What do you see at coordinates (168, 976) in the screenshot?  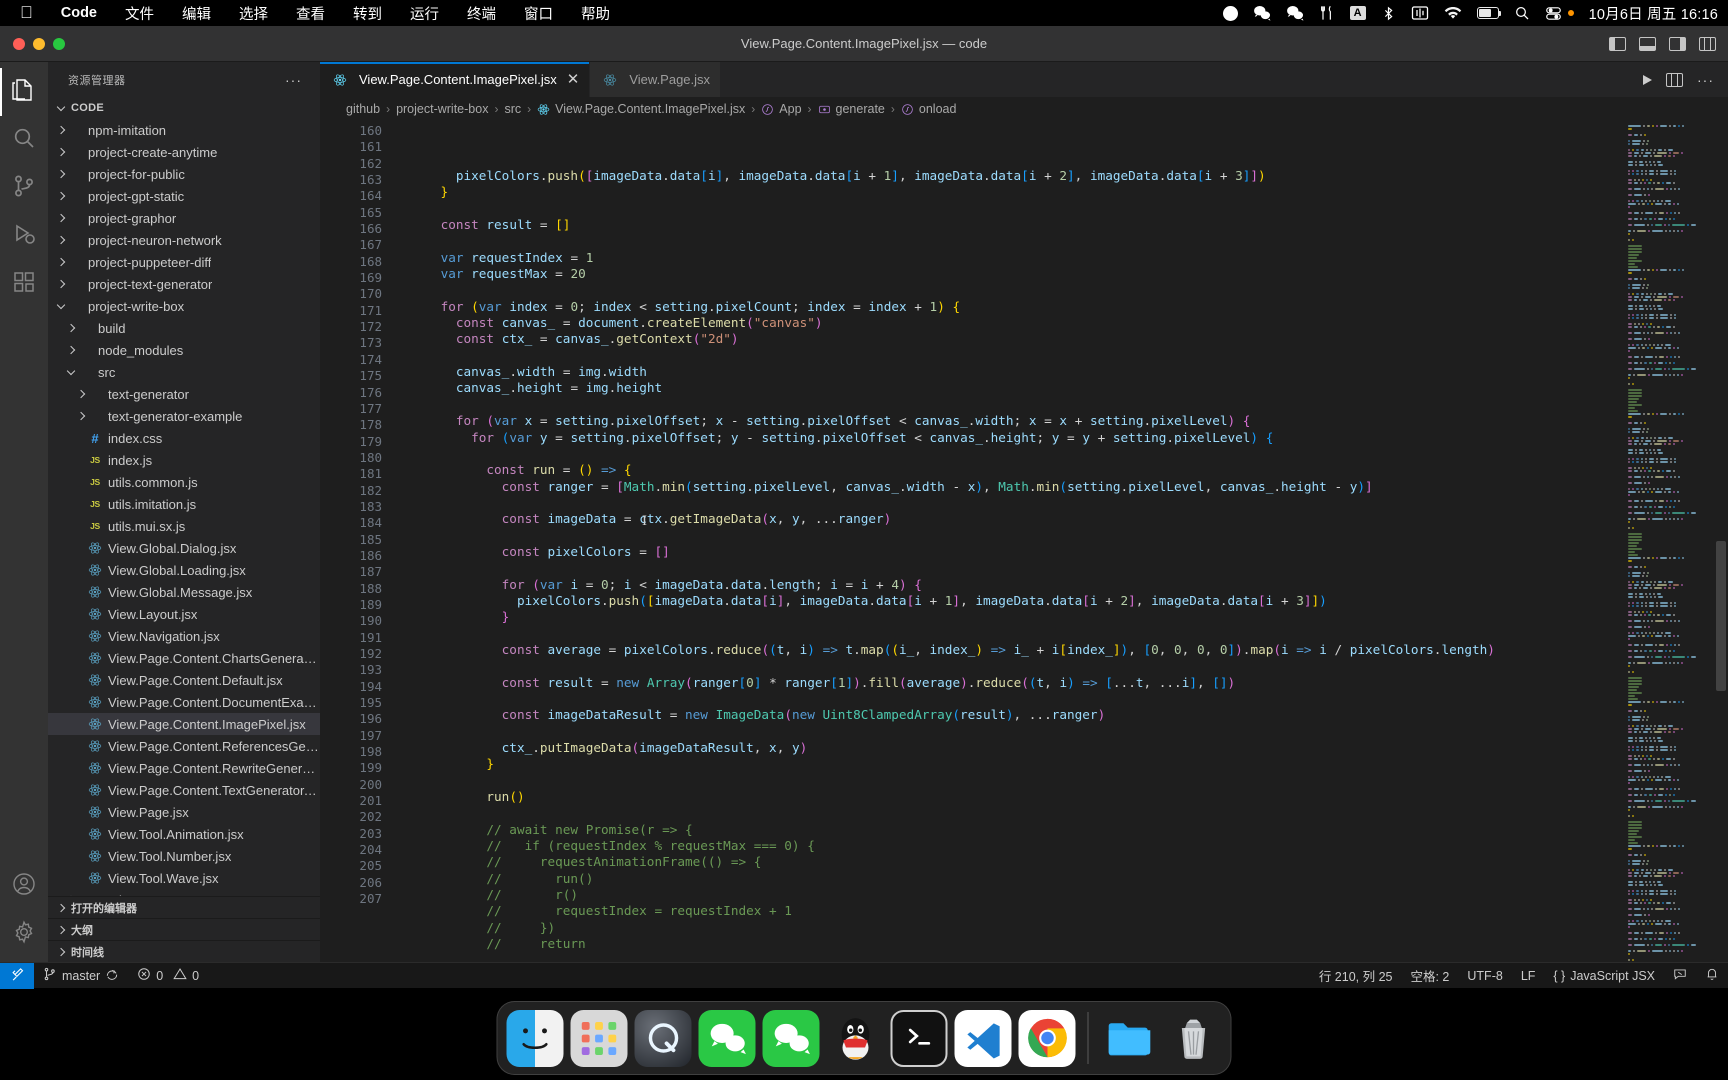 I see `status-problems: 0 0` at bounding box center [168, 976].